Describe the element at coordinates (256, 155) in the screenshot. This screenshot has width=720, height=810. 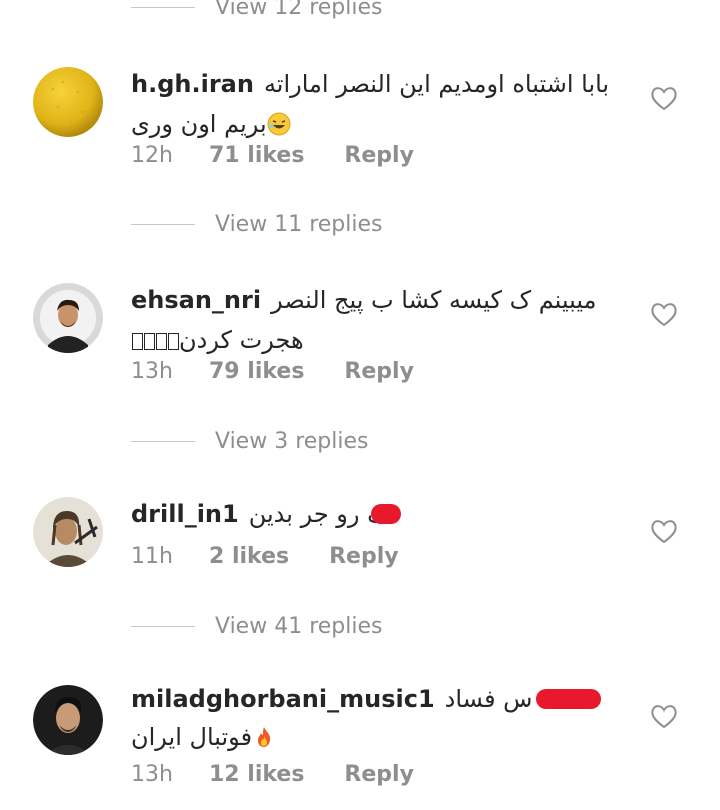
I see `likes-count: 71 likes` at that location.